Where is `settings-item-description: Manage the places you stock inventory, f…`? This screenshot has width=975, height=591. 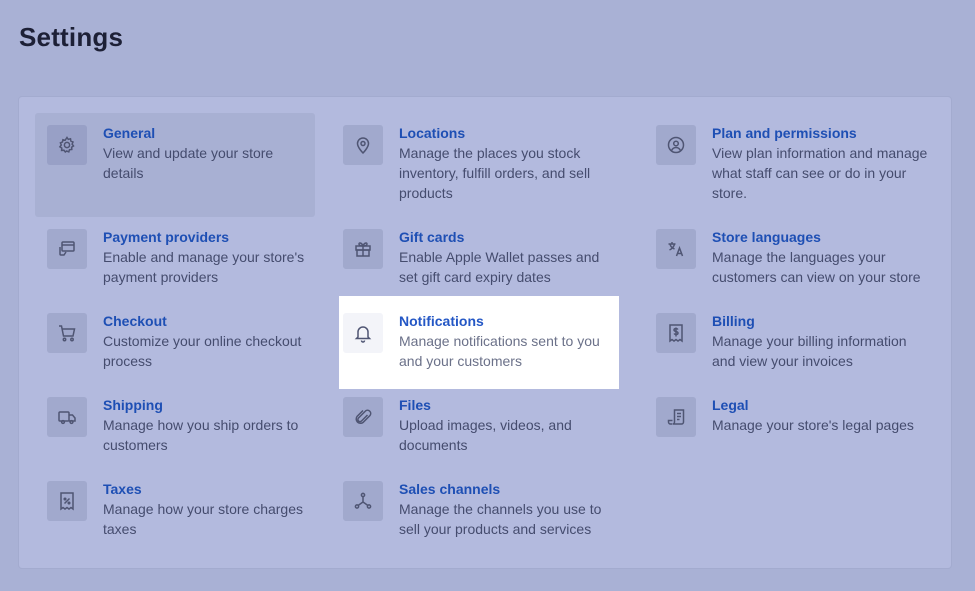 settings-item-description: Manage the places you stock inventory, f… is located at coordinates (495, 173).